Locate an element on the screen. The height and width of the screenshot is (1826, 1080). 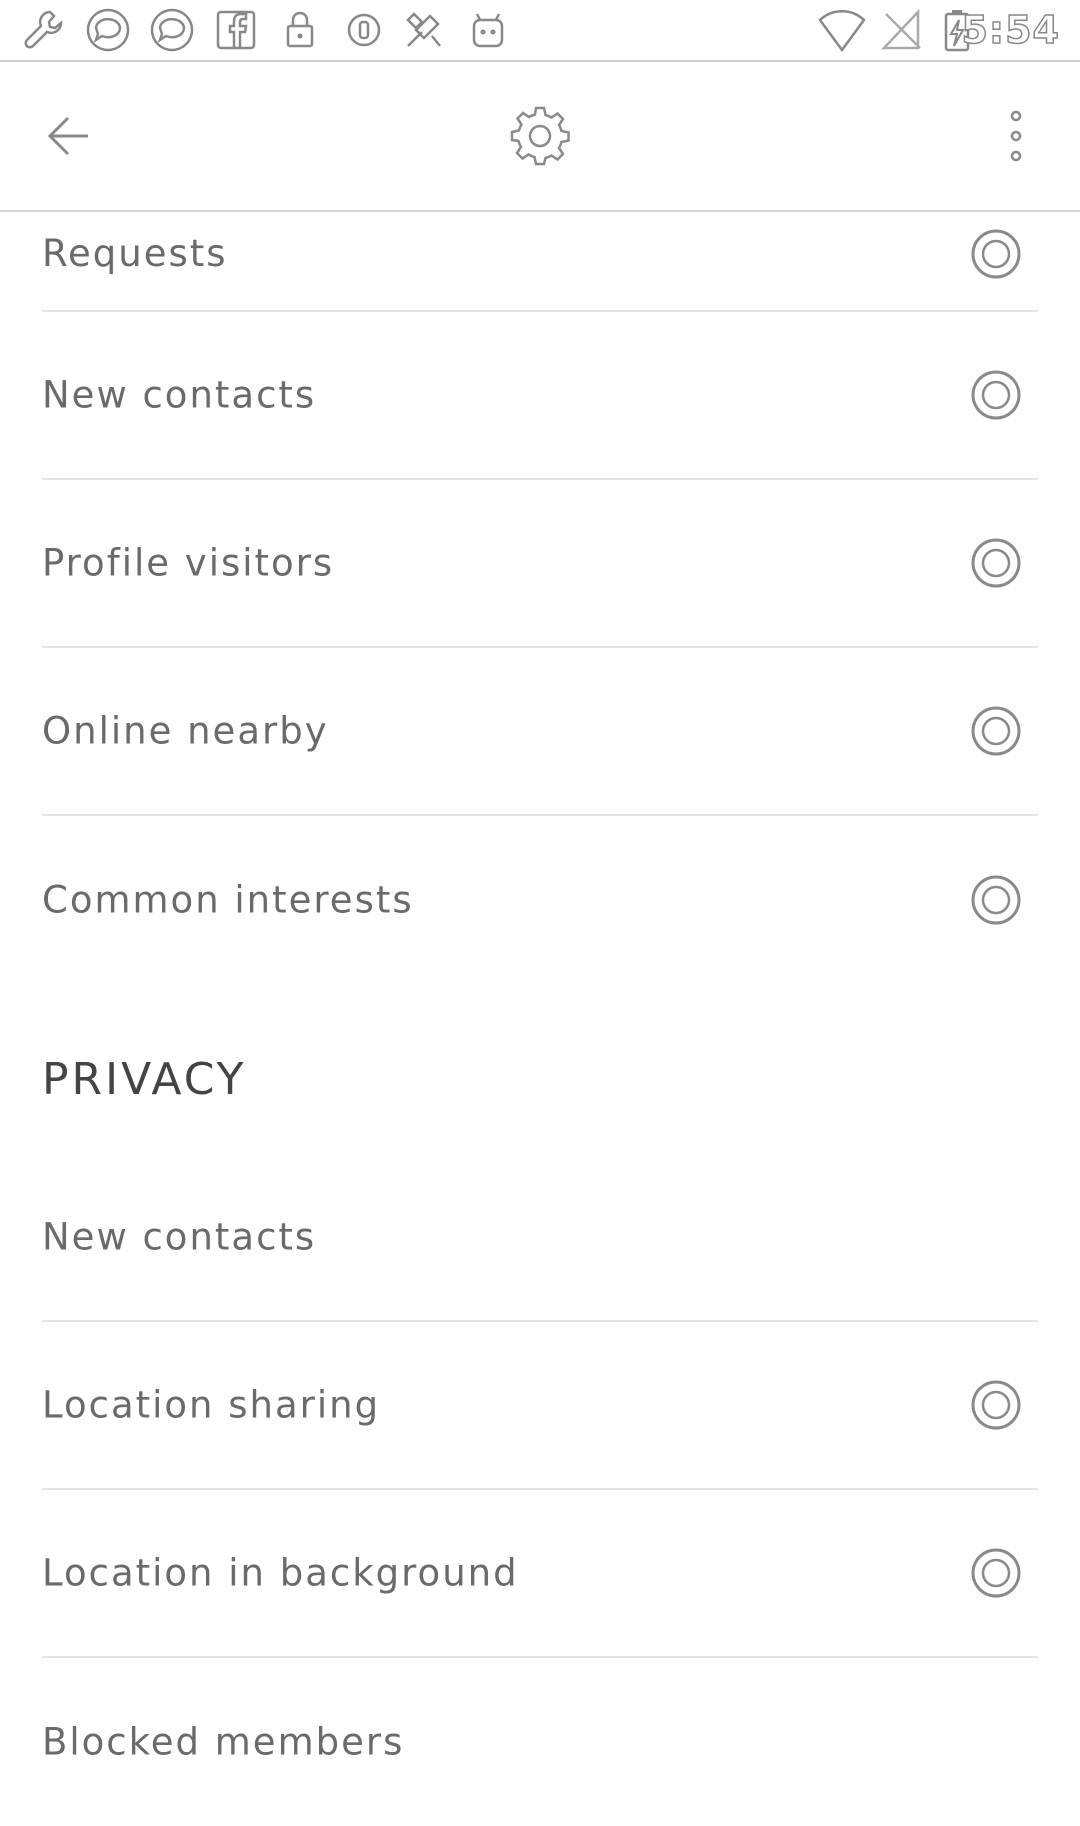
app-icon is located at coordinates (424, 30).